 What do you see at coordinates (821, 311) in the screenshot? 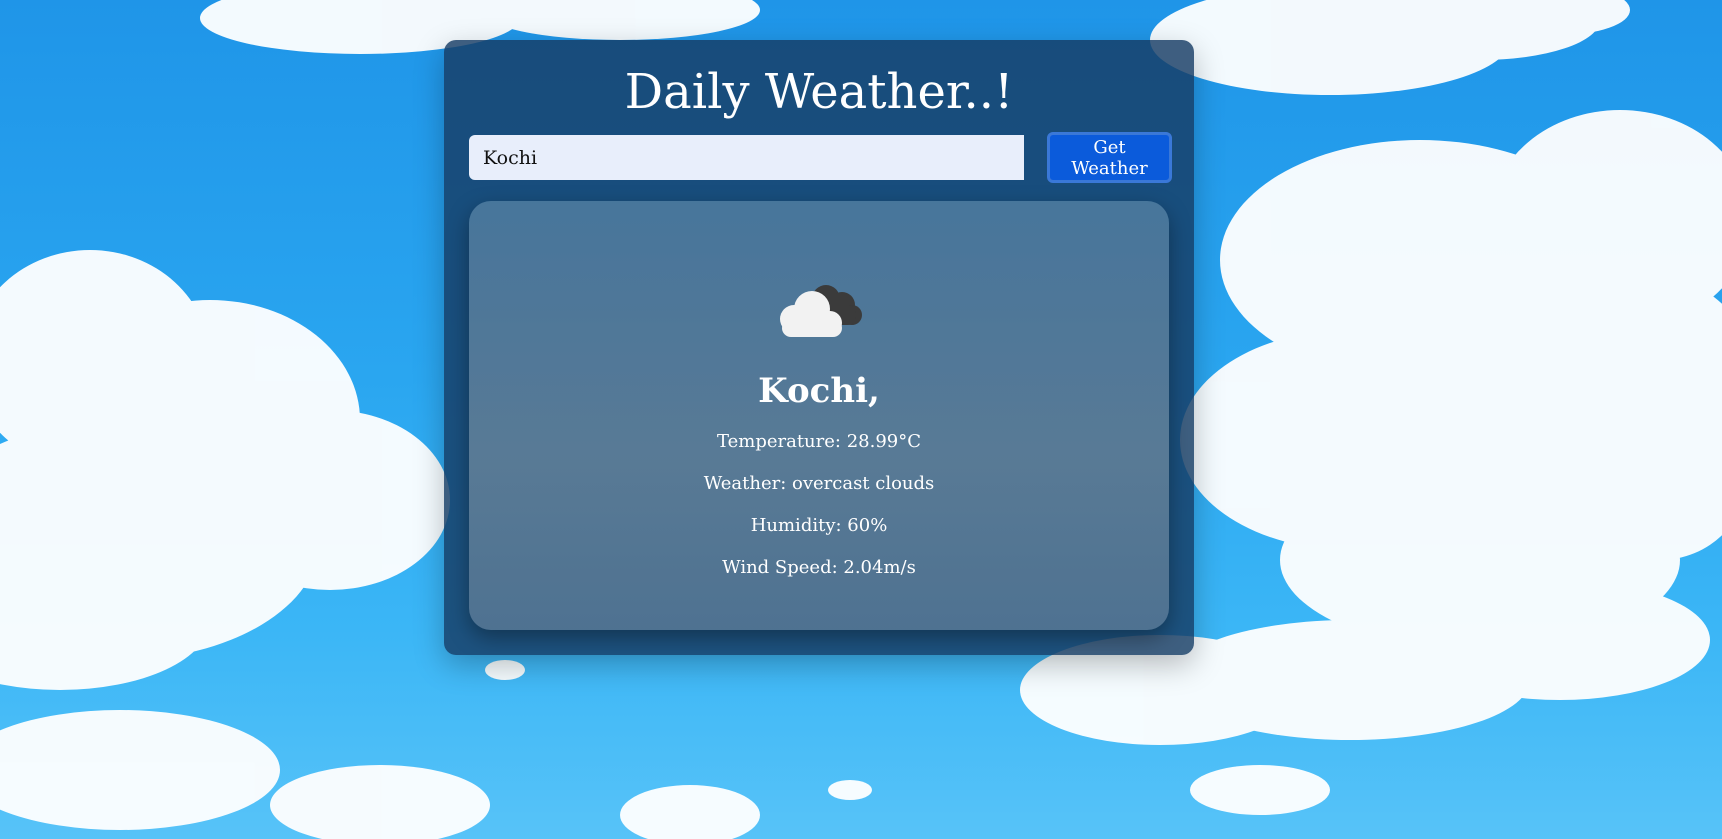
I see `overcast-cloud-icon` at bounding box center [821, 311].